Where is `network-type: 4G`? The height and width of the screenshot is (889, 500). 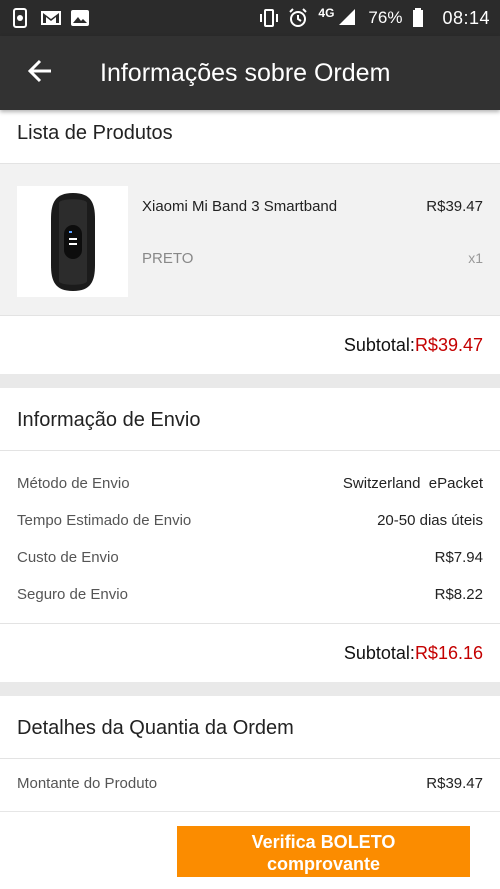 network-type: 4G is located at coordinates (326, 13).